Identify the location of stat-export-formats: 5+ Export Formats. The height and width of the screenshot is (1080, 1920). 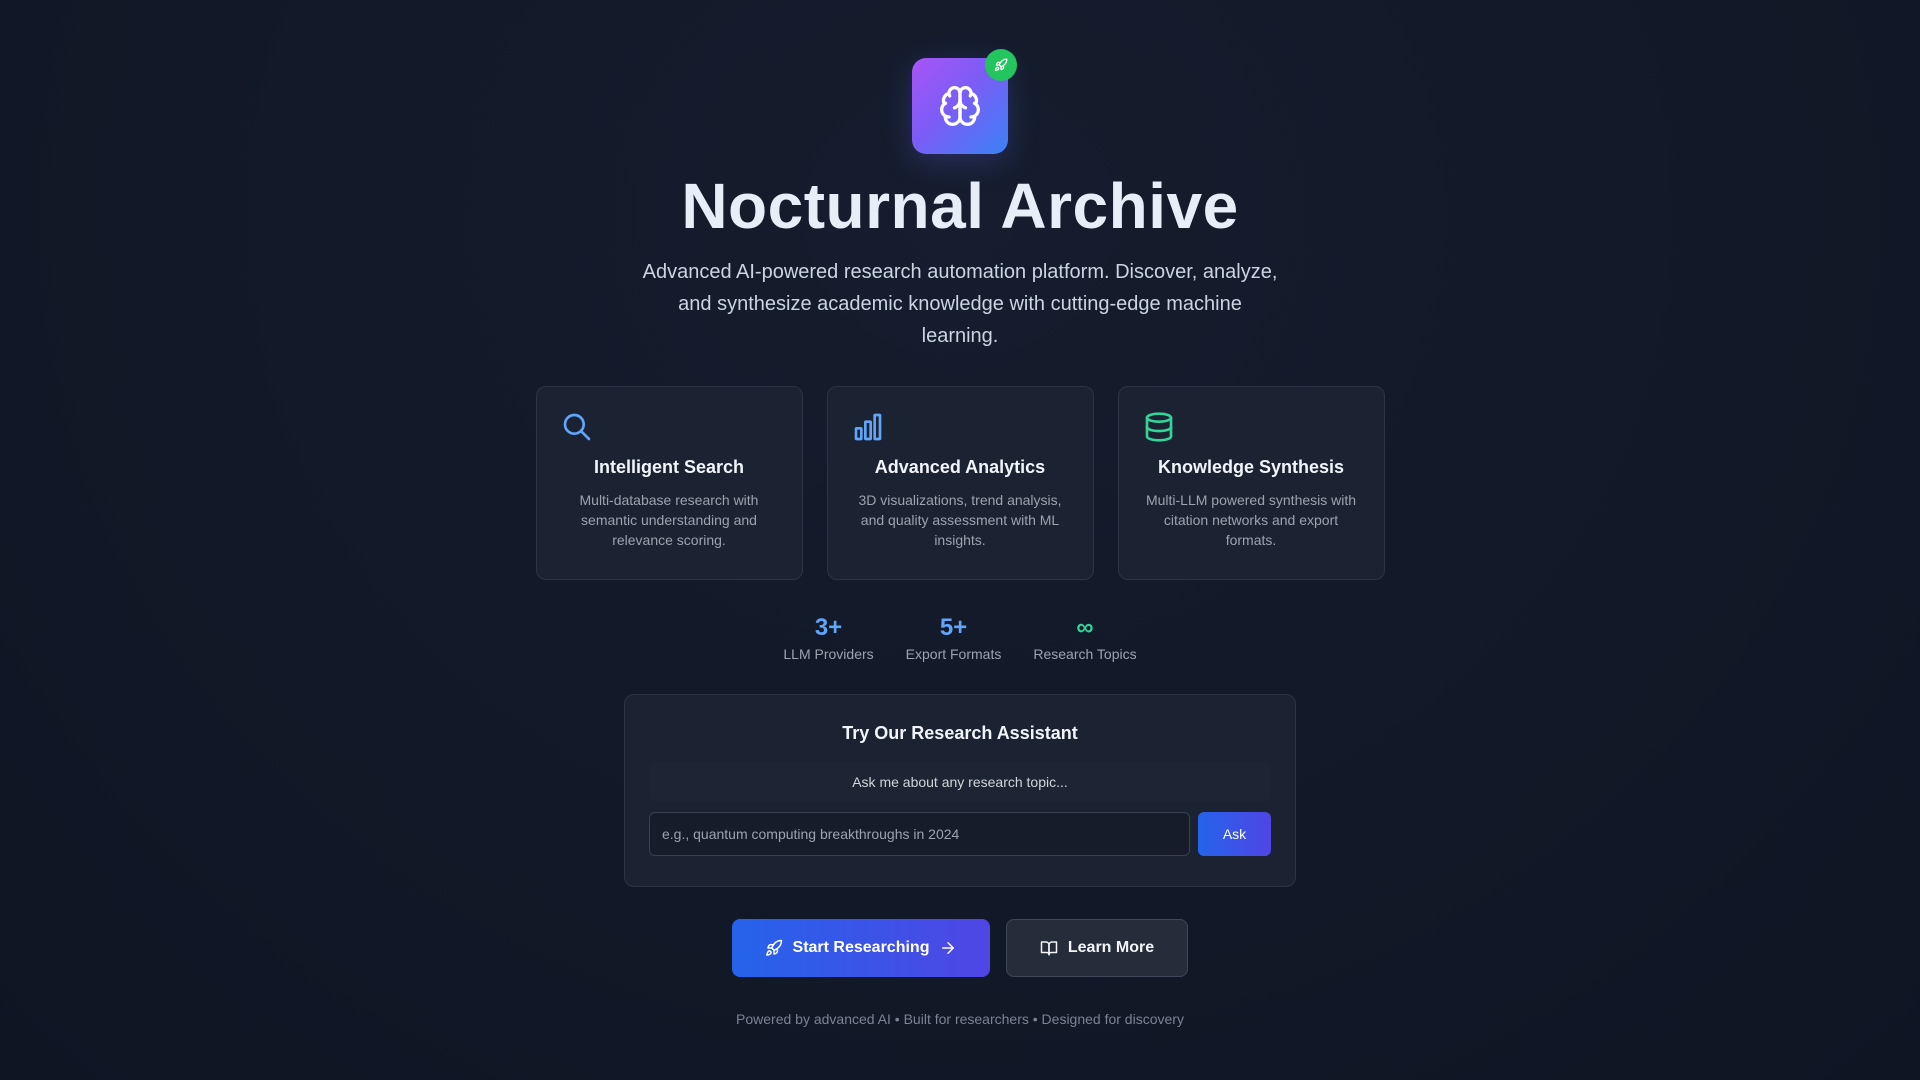
(954, 638).